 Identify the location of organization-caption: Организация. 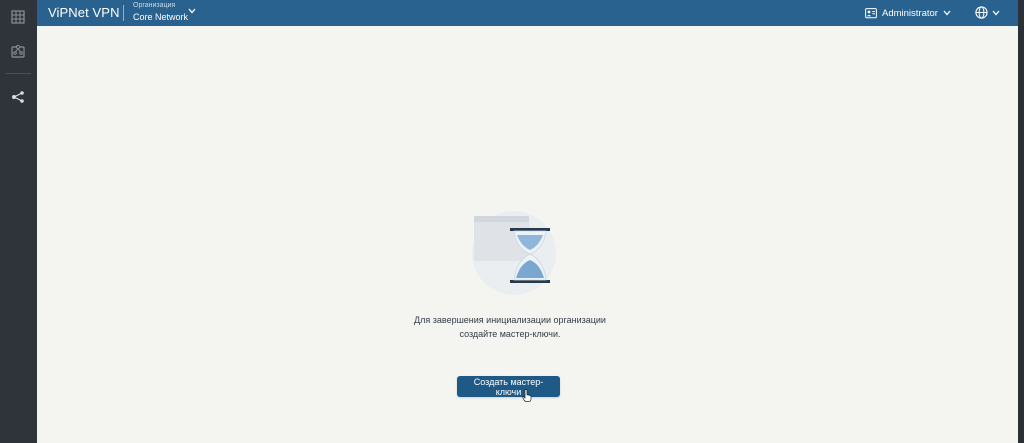
(154, 5).